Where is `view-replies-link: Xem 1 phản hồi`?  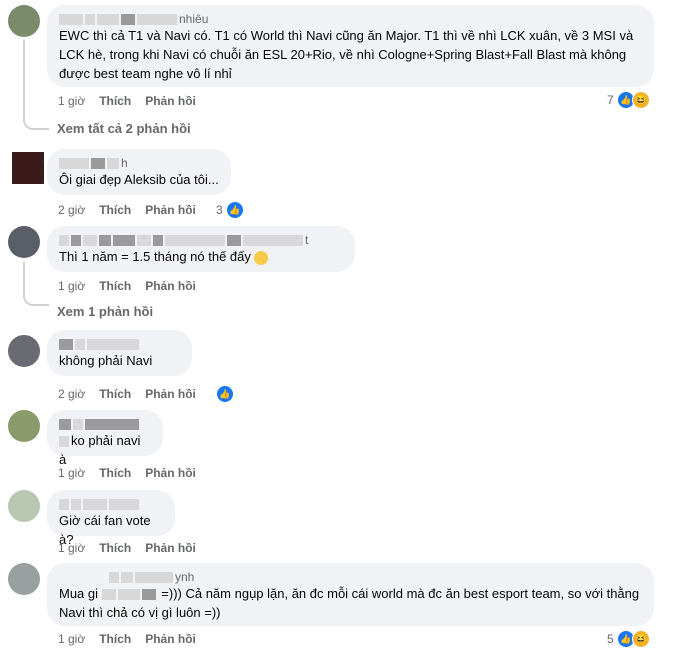 view-replies-link: Xem 1 phản hồi is located at coordinates (105, 311).